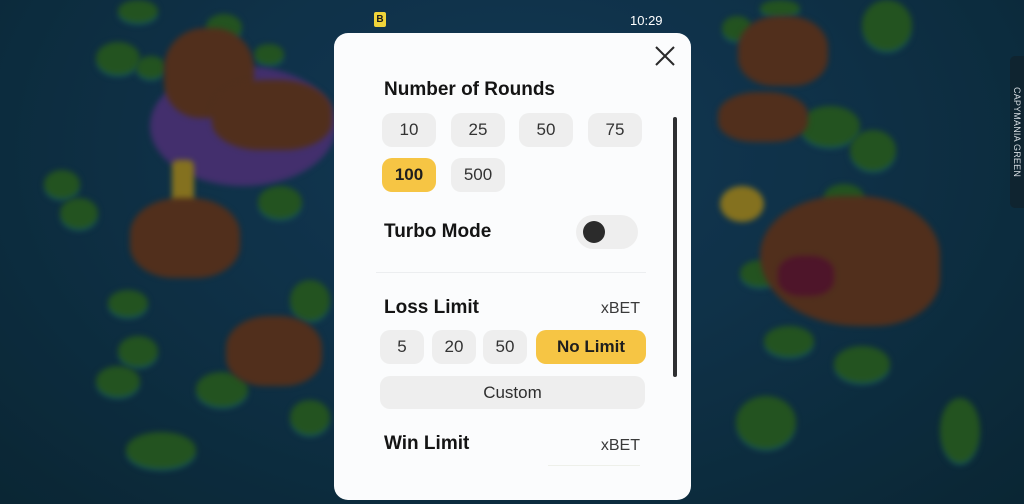  What do you see at coordinates (646, 20) in the screenshot?
I see `status-time: 10:29` at bounding box center [646, 20].